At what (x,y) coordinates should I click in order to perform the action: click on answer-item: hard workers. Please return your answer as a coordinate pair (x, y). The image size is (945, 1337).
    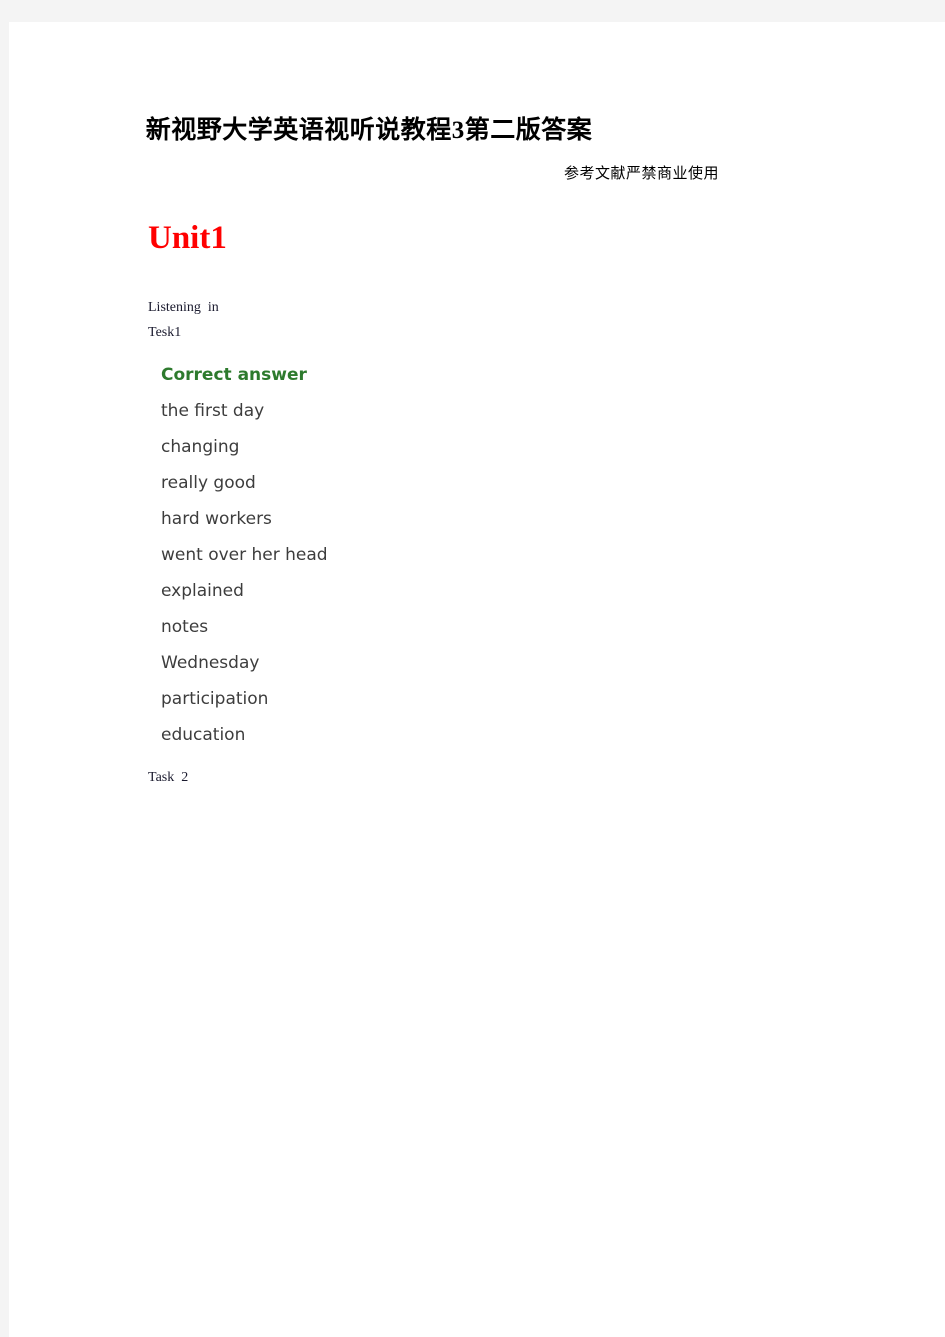
    Looking at the image, I should click on (216, 519).